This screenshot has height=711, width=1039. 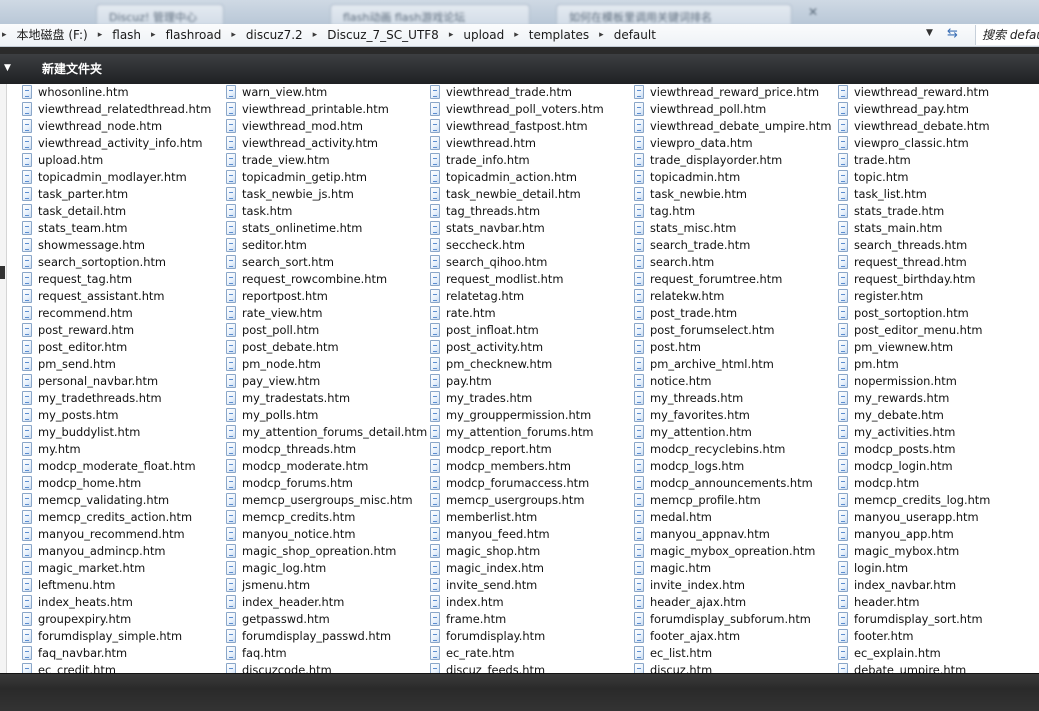 What do you see at coordinates (938, 296) in the screenshot?
I see `file-item: register.htm` at bounding box center [938, 296].